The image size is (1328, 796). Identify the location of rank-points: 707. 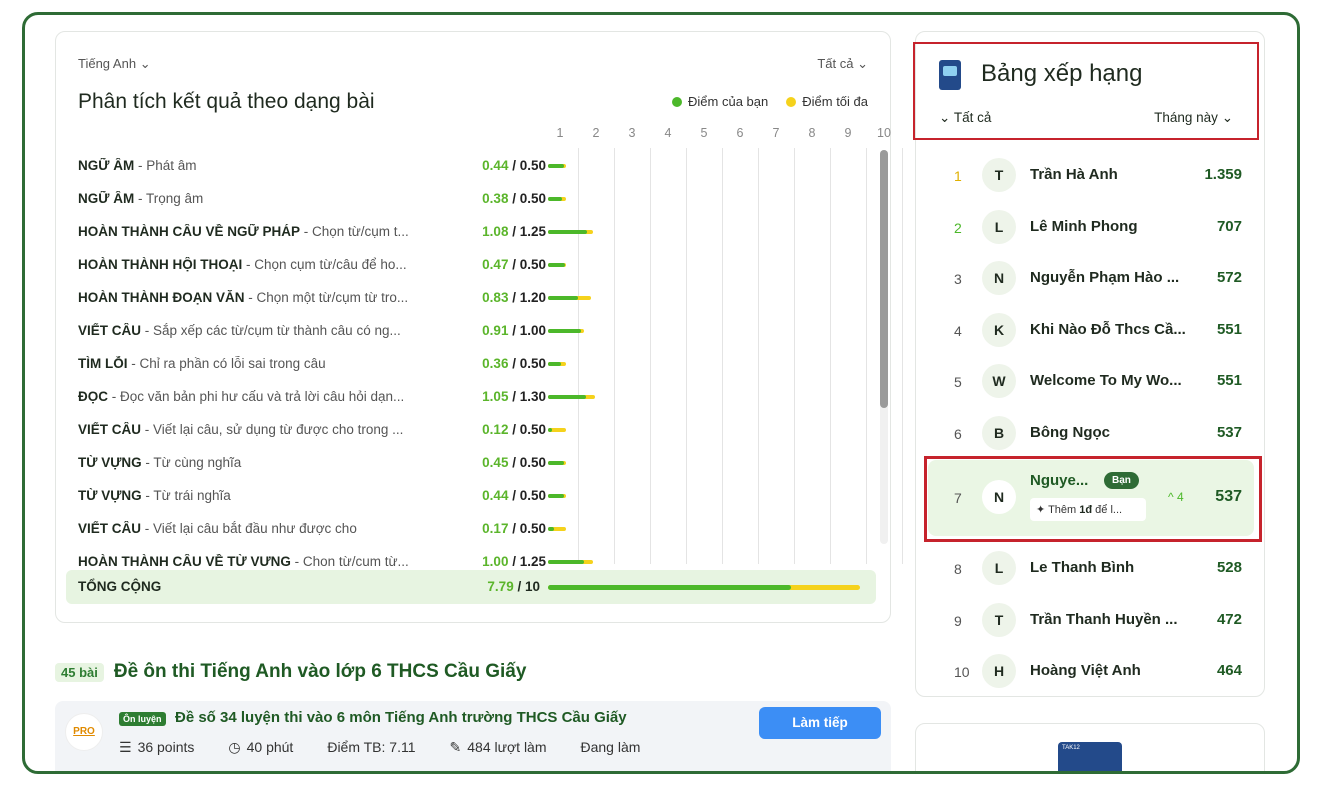
(1229, 226).